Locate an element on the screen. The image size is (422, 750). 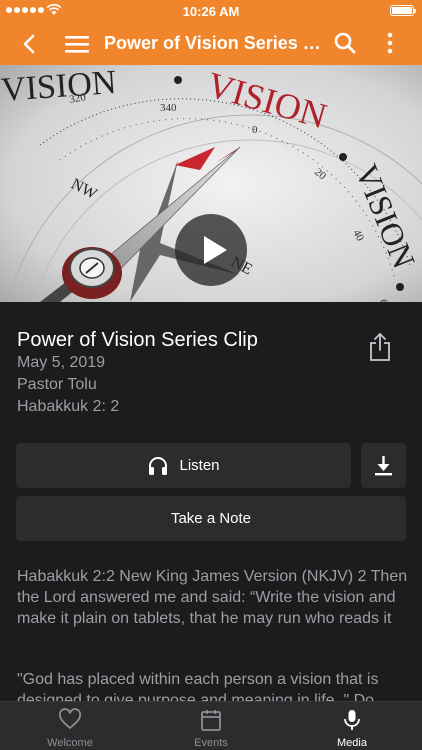
navigation-bar: Power of Vision Series Clip is located at coordinates (211, 43).